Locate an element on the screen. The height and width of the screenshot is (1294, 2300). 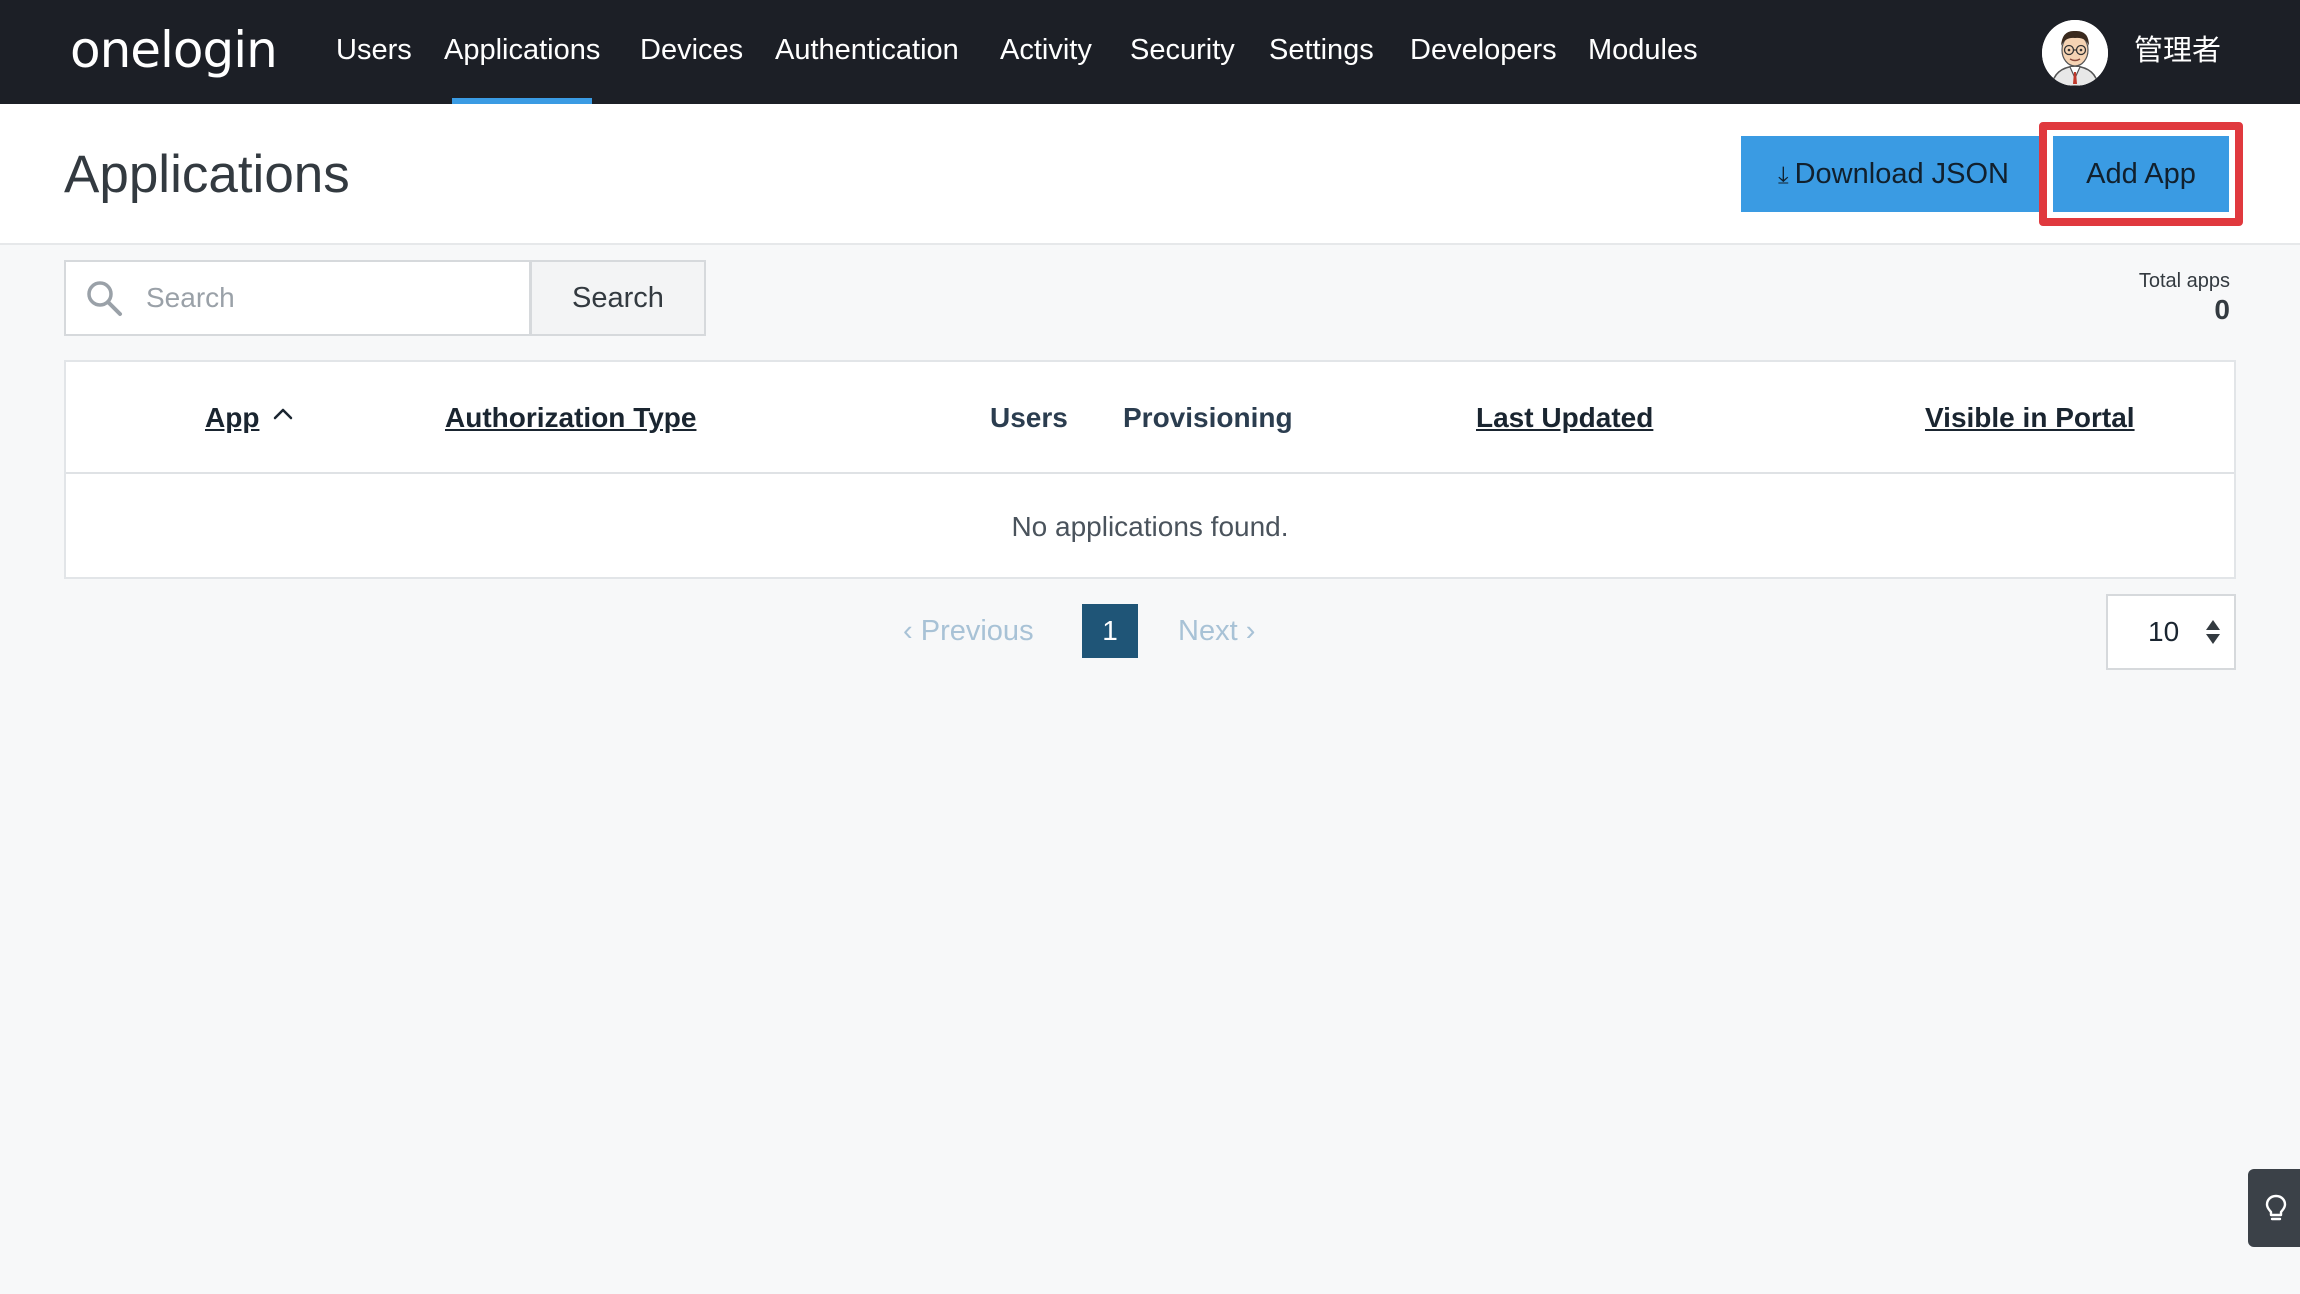
search-box is located at coordinates (297, 298).